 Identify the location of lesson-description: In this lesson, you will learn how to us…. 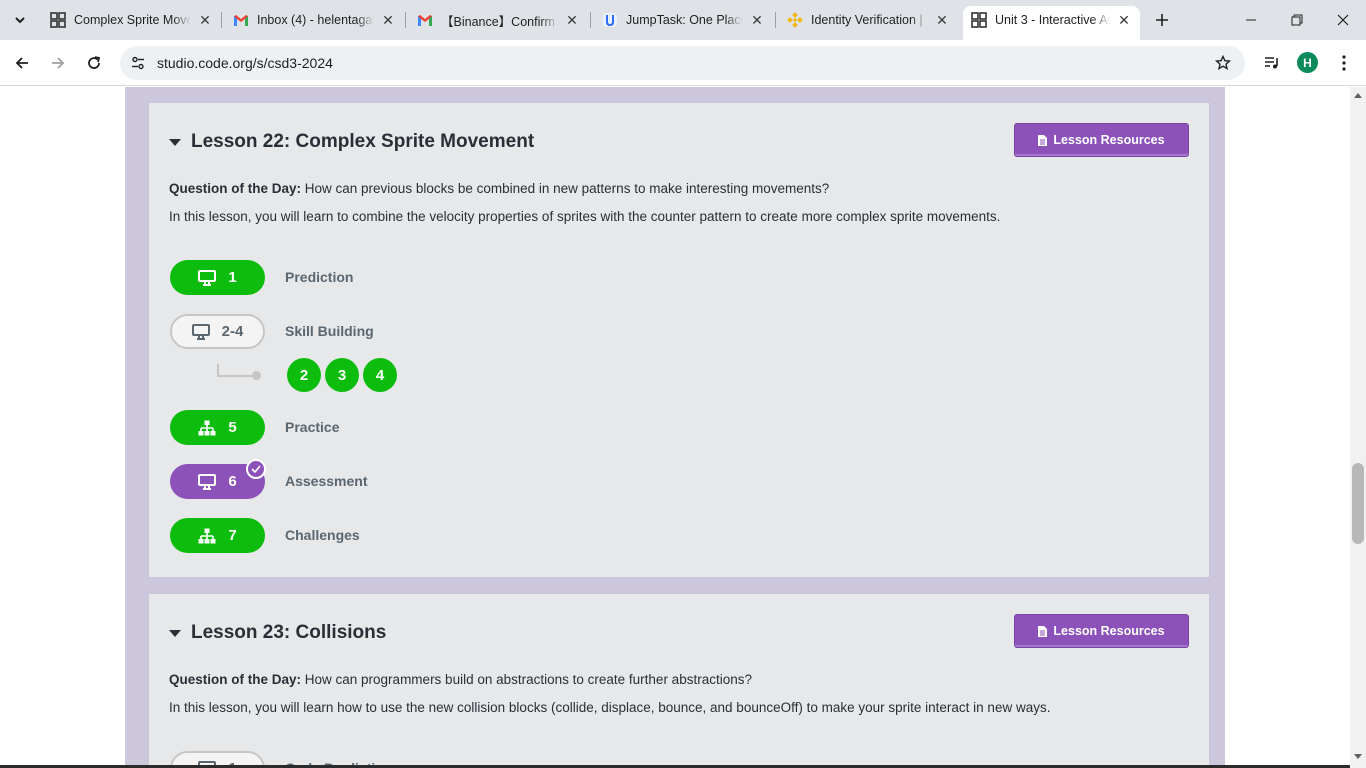
(610, 707).